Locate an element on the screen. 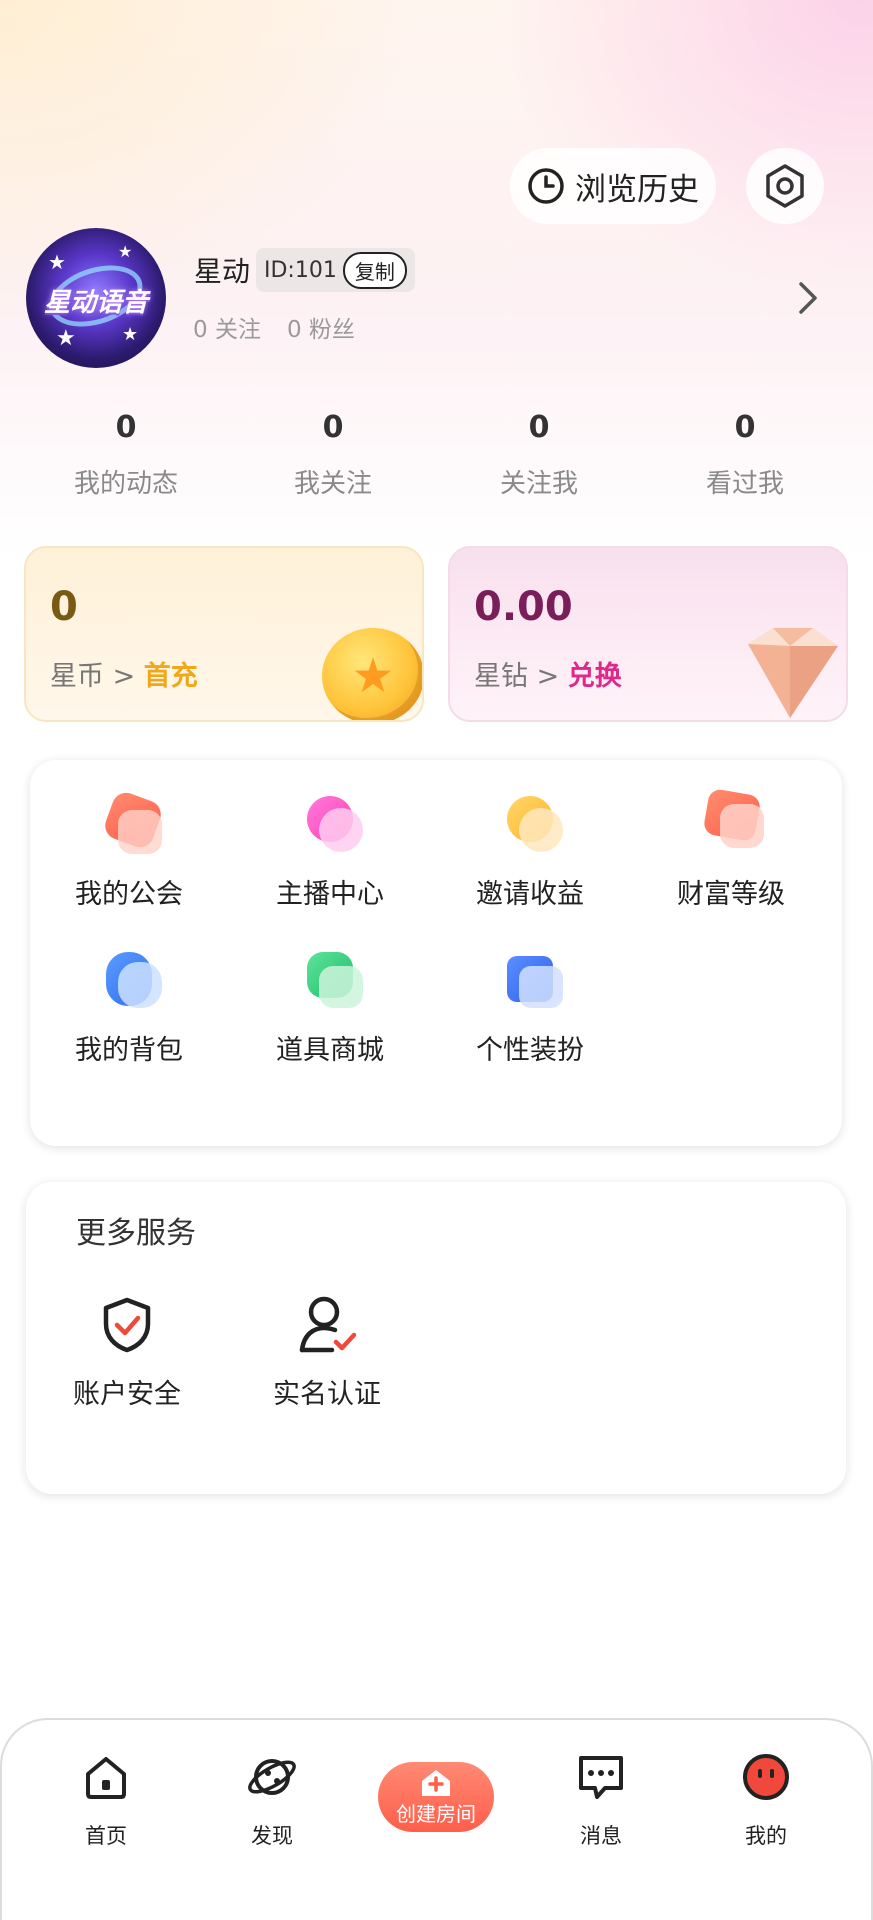  clock-icon is located at coordinates (546, 186).